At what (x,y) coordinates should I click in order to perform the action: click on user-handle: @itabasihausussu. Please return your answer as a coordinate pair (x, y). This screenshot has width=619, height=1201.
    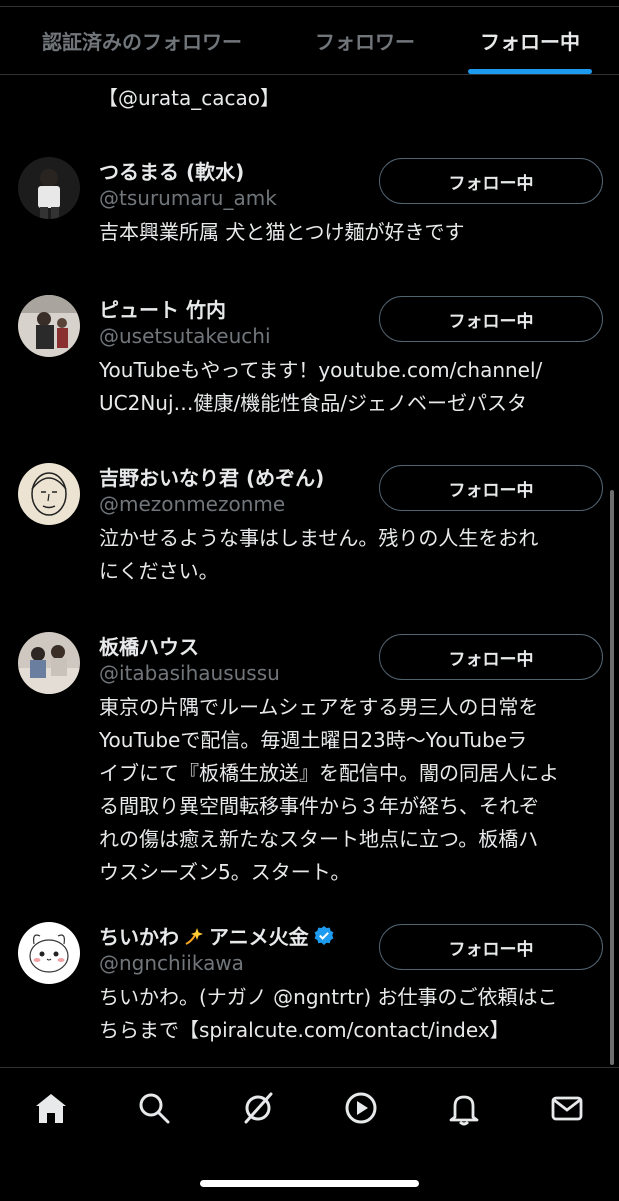
    Looking at the image, I should click on (189, 673).